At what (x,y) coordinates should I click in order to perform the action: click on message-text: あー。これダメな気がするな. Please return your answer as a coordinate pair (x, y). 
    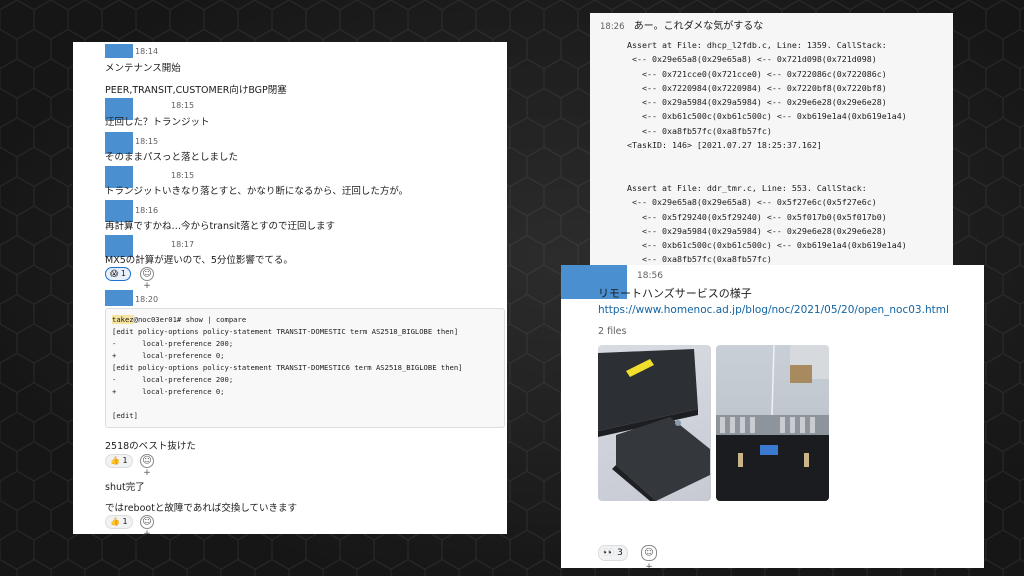
    Looking at the image, I should click on (698, 26).